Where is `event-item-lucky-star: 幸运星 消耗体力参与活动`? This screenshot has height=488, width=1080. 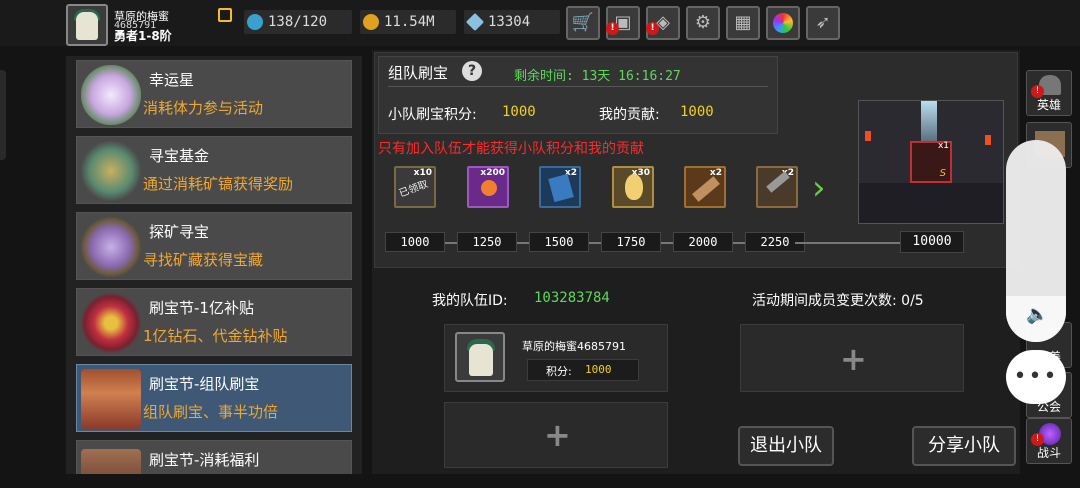
event-item-lucky-star: 幸运星 消耗体力参与活动 is located at coordinates (214, 94).